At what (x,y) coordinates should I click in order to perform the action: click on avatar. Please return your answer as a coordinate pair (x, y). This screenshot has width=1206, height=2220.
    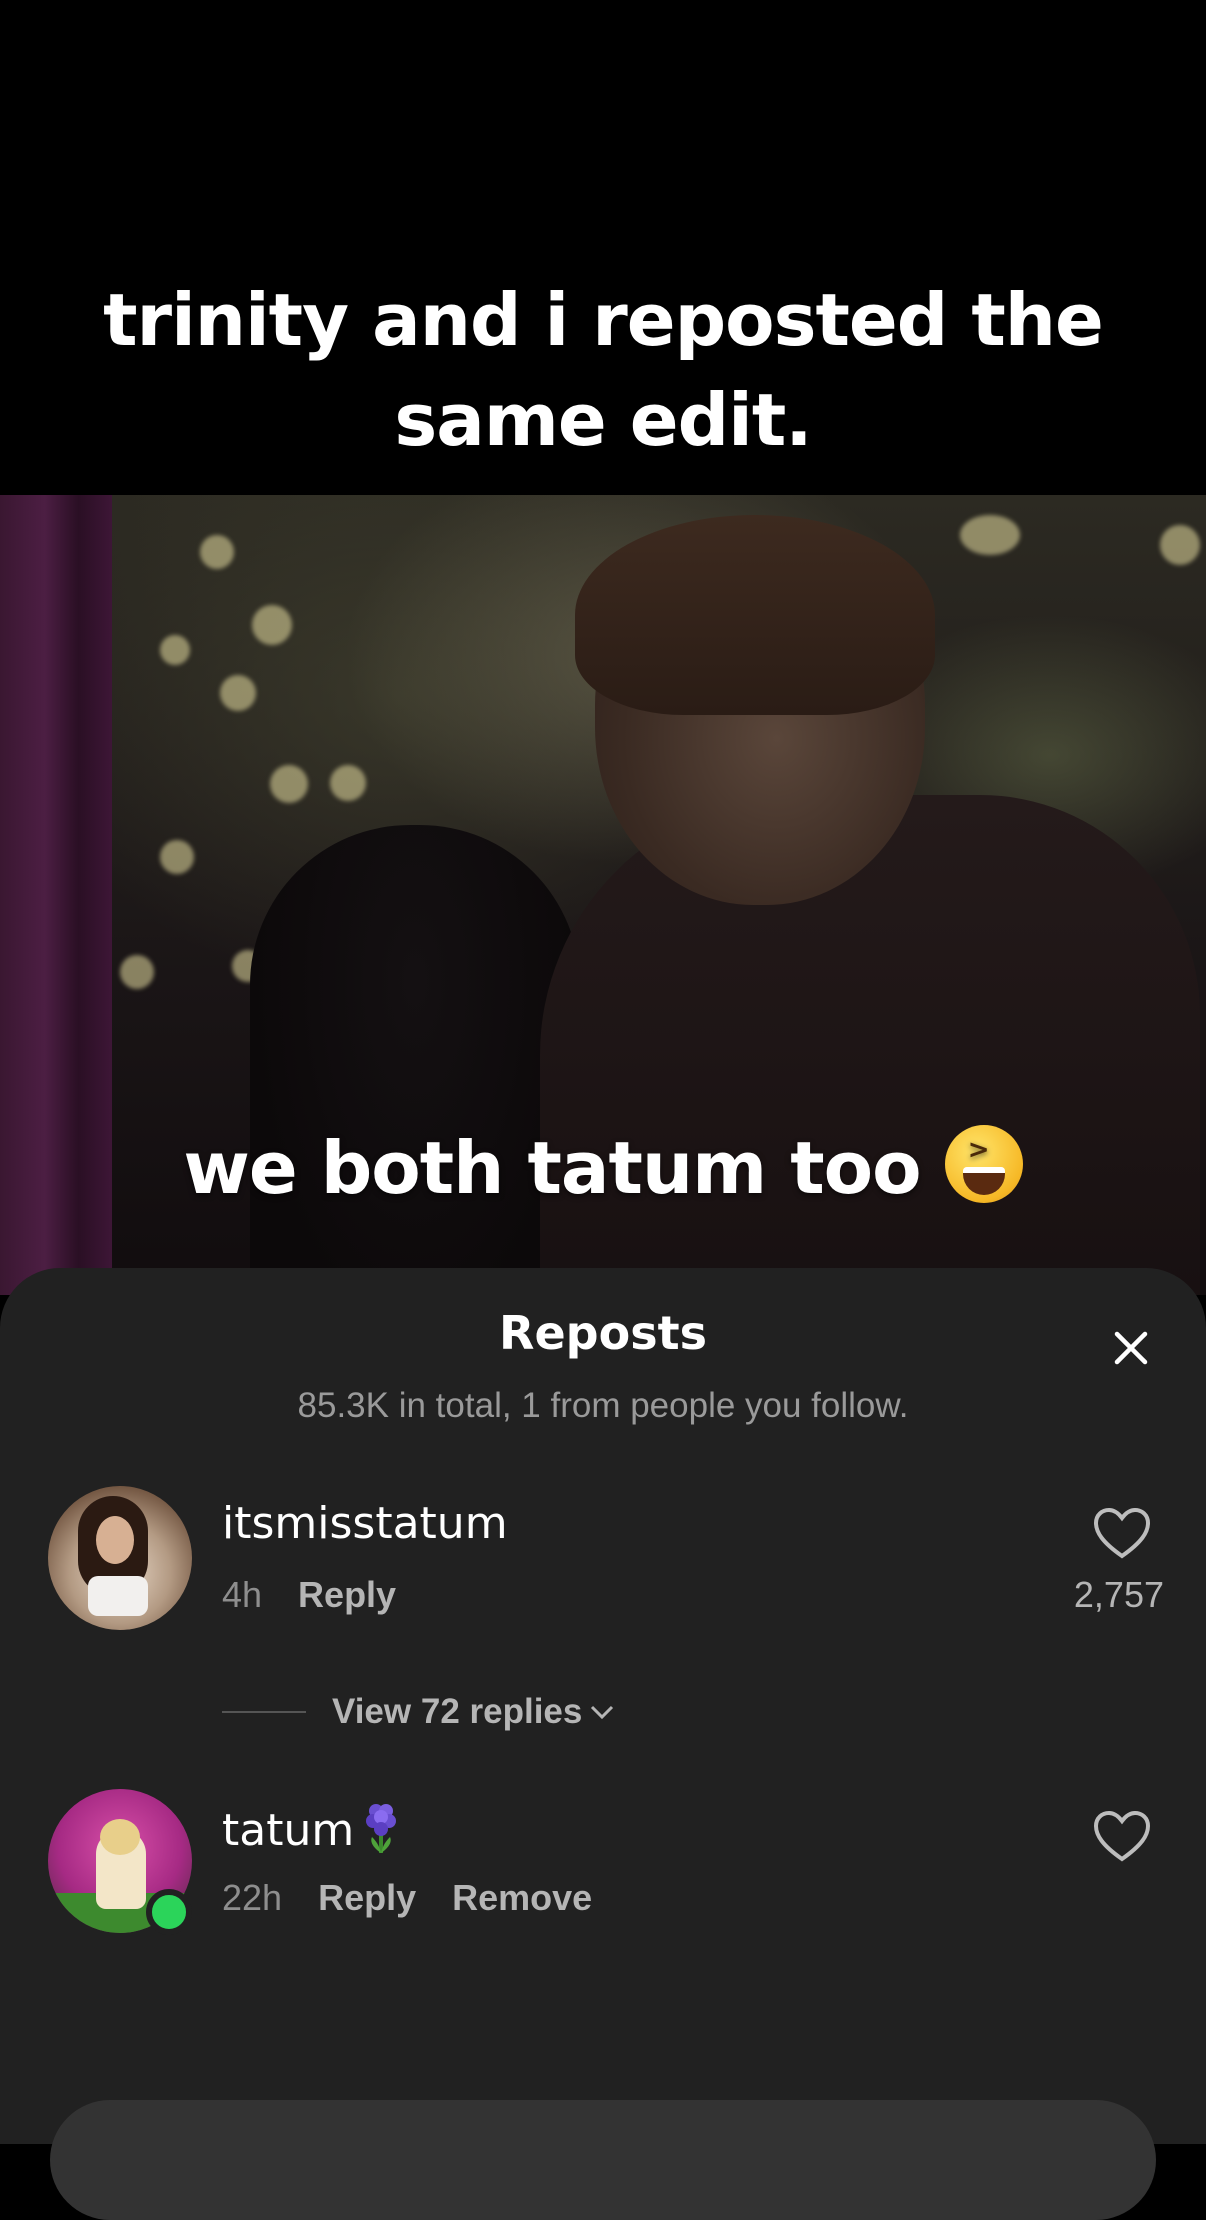
    Looking at the image, I should click on (120, 1558).